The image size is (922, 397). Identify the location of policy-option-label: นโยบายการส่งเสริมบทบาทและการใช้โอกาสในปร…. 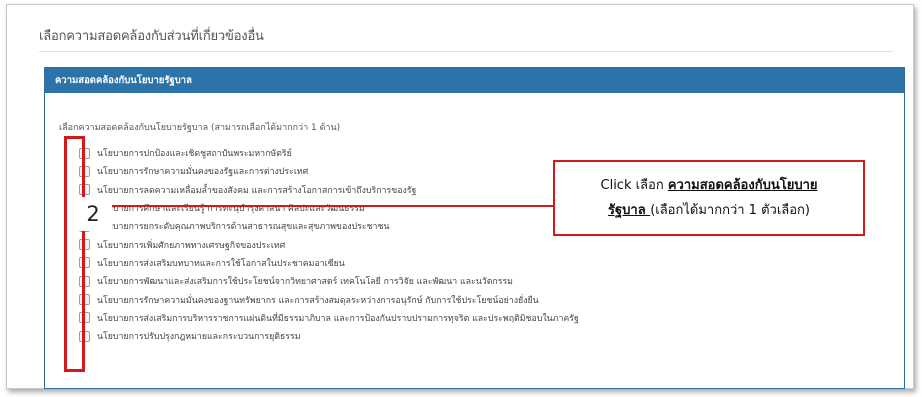
(221, 263).